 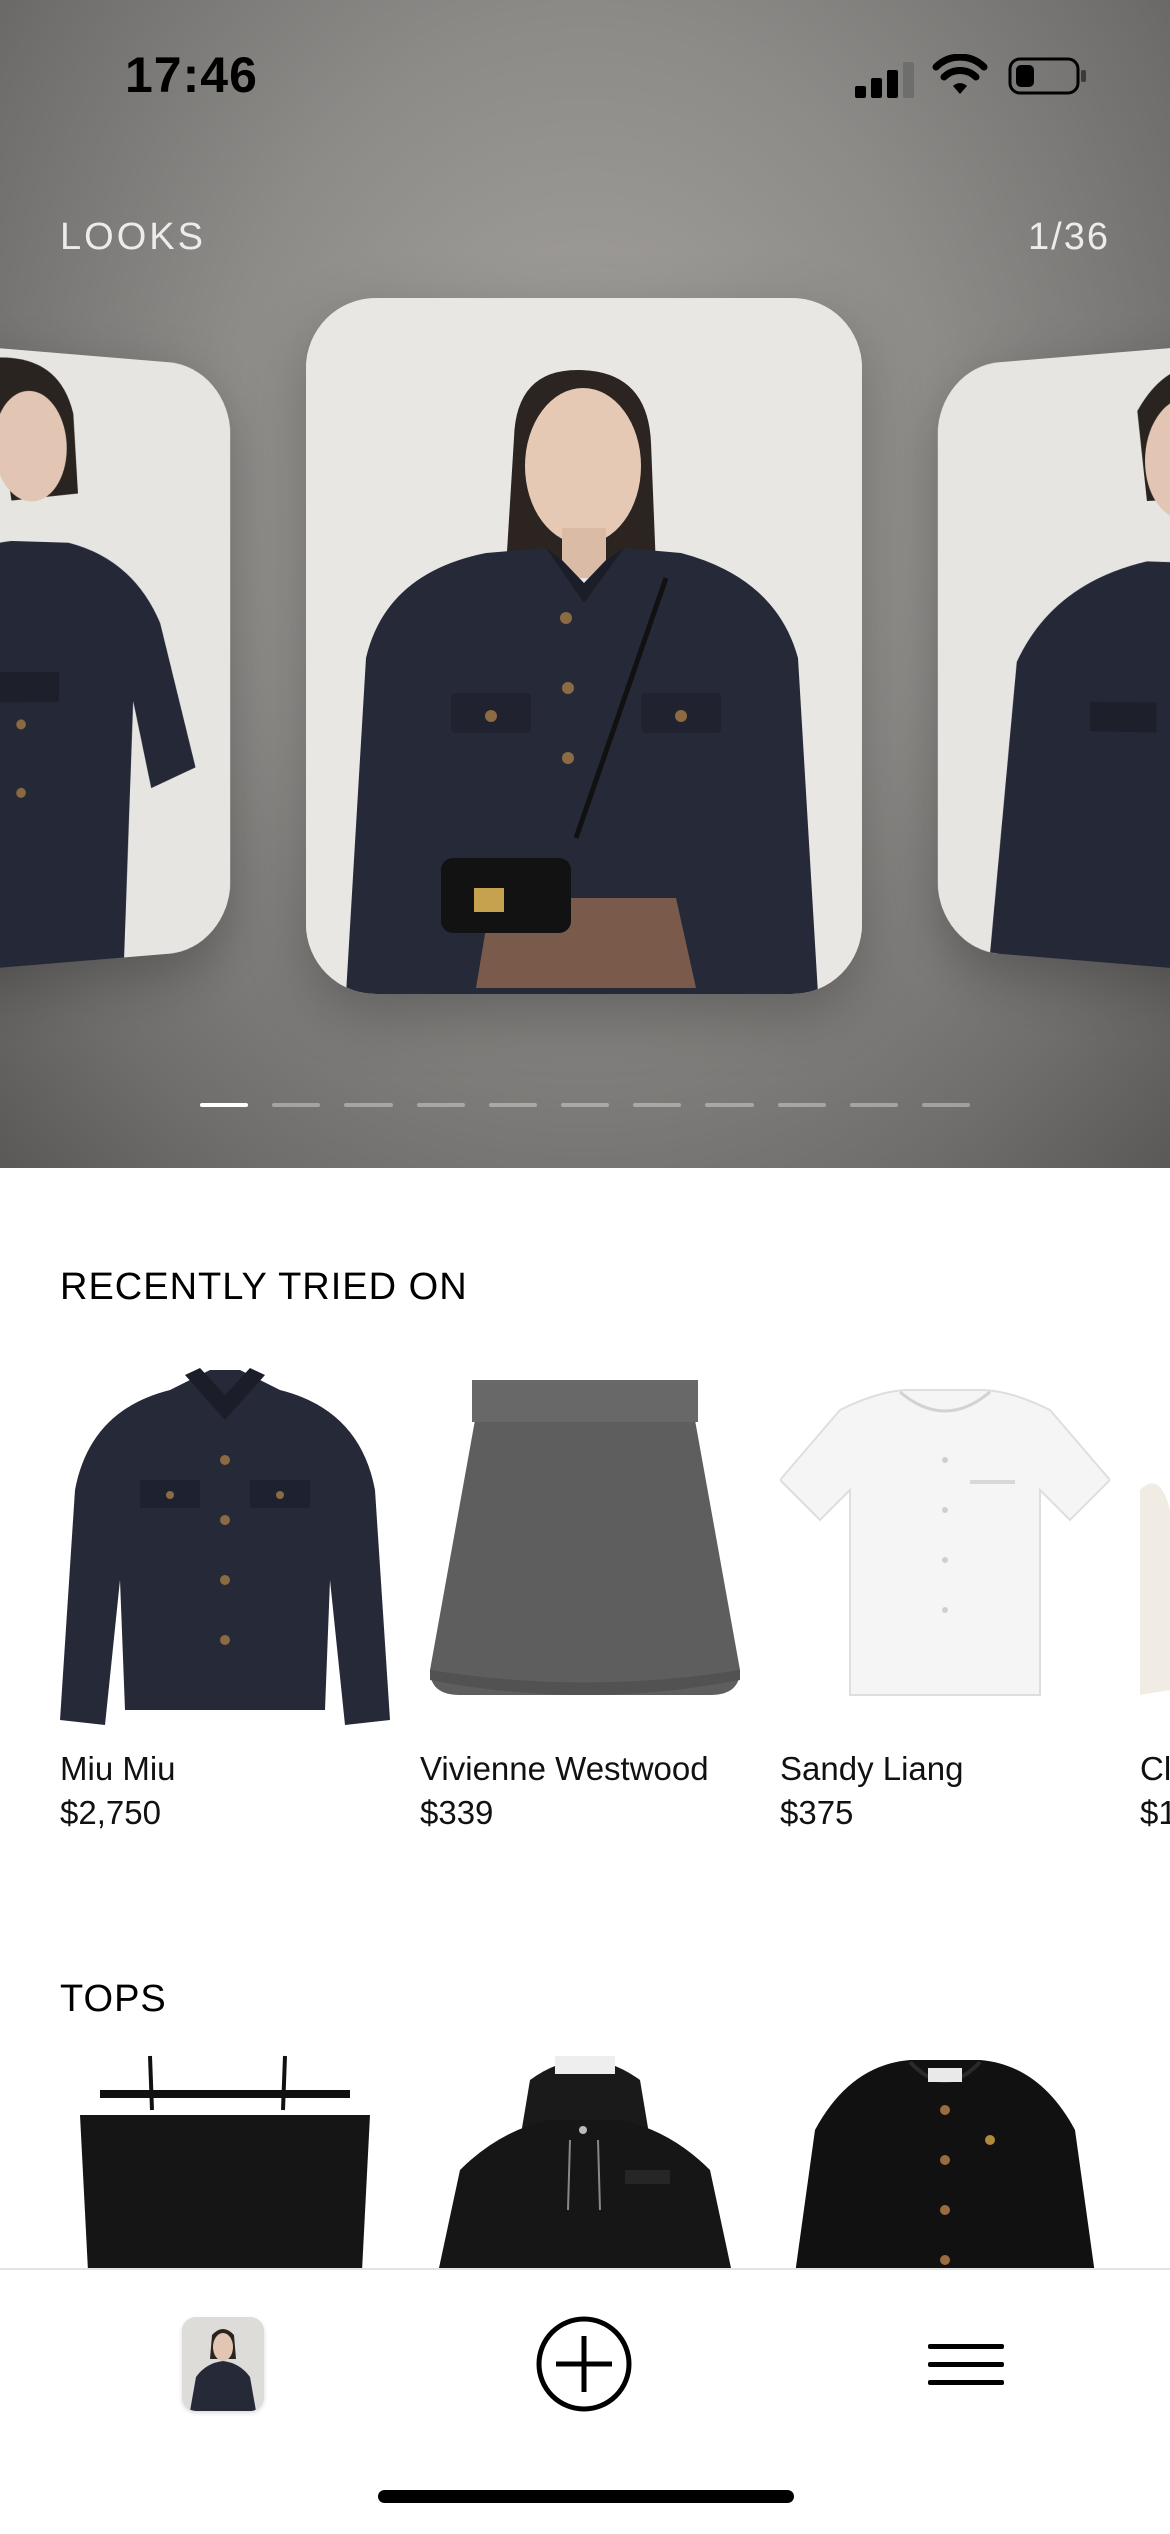 What do you see at coordinates (564, 1768) in the screenshot?
I see `product-brand: Vivienne Westwood` at bounding box center [564, 1768].